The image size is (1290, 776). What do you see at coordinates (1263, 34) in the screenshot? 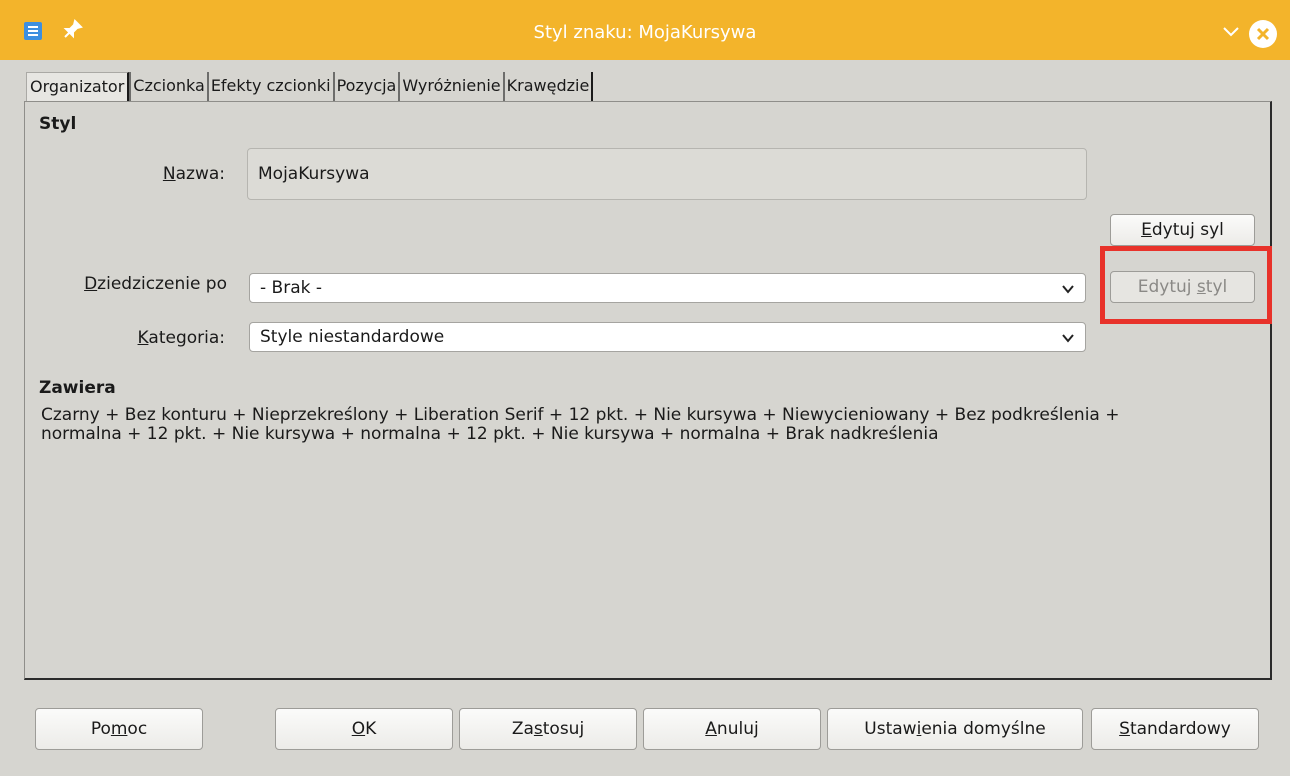
I see `close-icon` at bounding box center [1263, 34].